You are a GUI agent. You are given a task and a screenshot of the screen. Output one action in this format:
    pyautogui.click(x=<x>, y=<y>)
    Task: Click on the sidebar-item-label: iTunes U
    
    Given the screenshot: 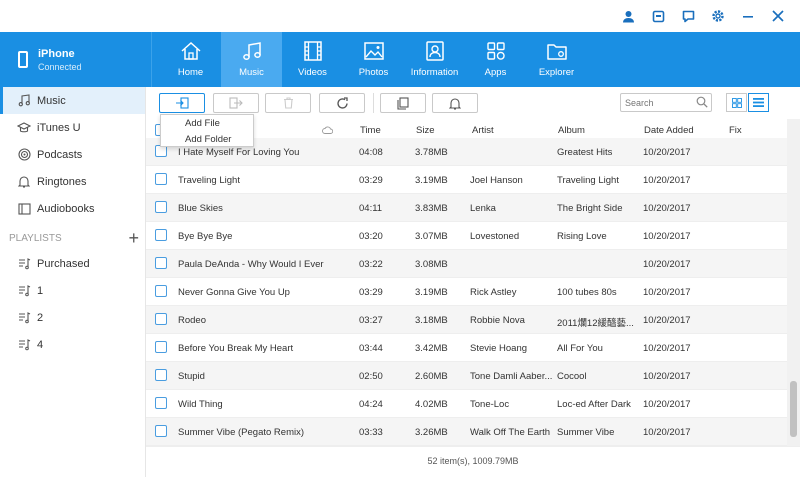 What is the action you would take?
    pyautogui.click(x=59, y=127)
    